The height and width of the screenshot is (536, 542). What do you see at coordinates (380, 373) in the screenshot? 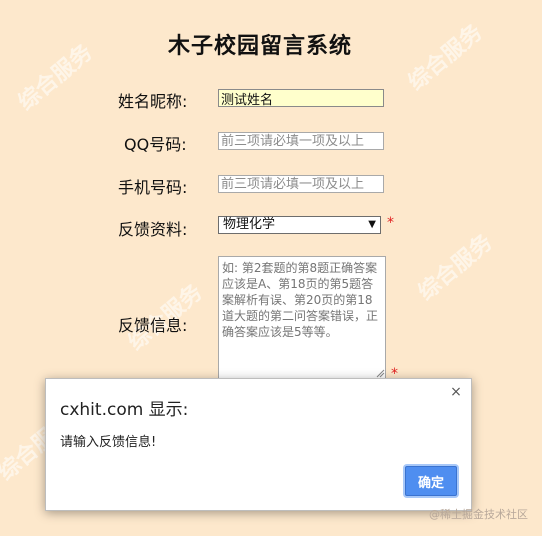
I see `resize-grip-icon` at bounding box center [380, 373].